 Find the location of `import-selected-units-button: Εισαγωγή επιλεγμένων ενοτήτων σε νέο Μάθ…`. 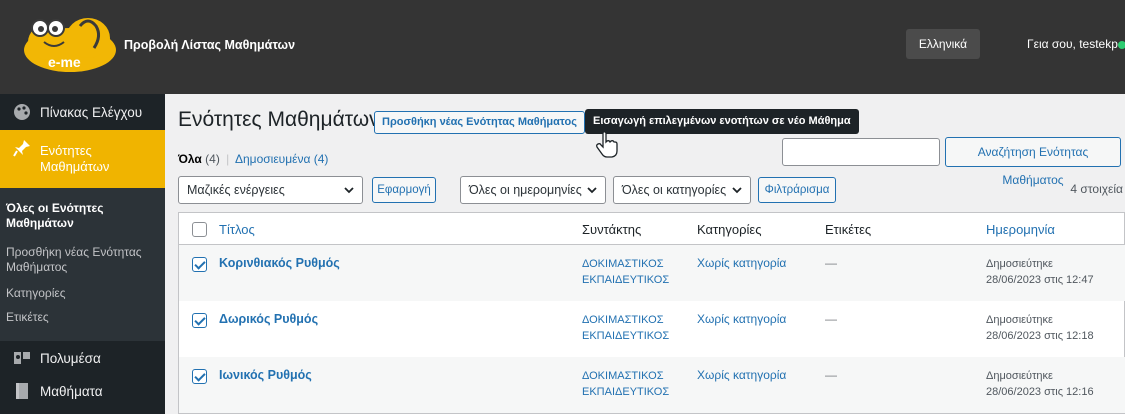

import-selected-units-button: Εισαγωγή επιλεγμένων ενοτήτων σε νέο Μάθ… is located at coordinates (722, 121).